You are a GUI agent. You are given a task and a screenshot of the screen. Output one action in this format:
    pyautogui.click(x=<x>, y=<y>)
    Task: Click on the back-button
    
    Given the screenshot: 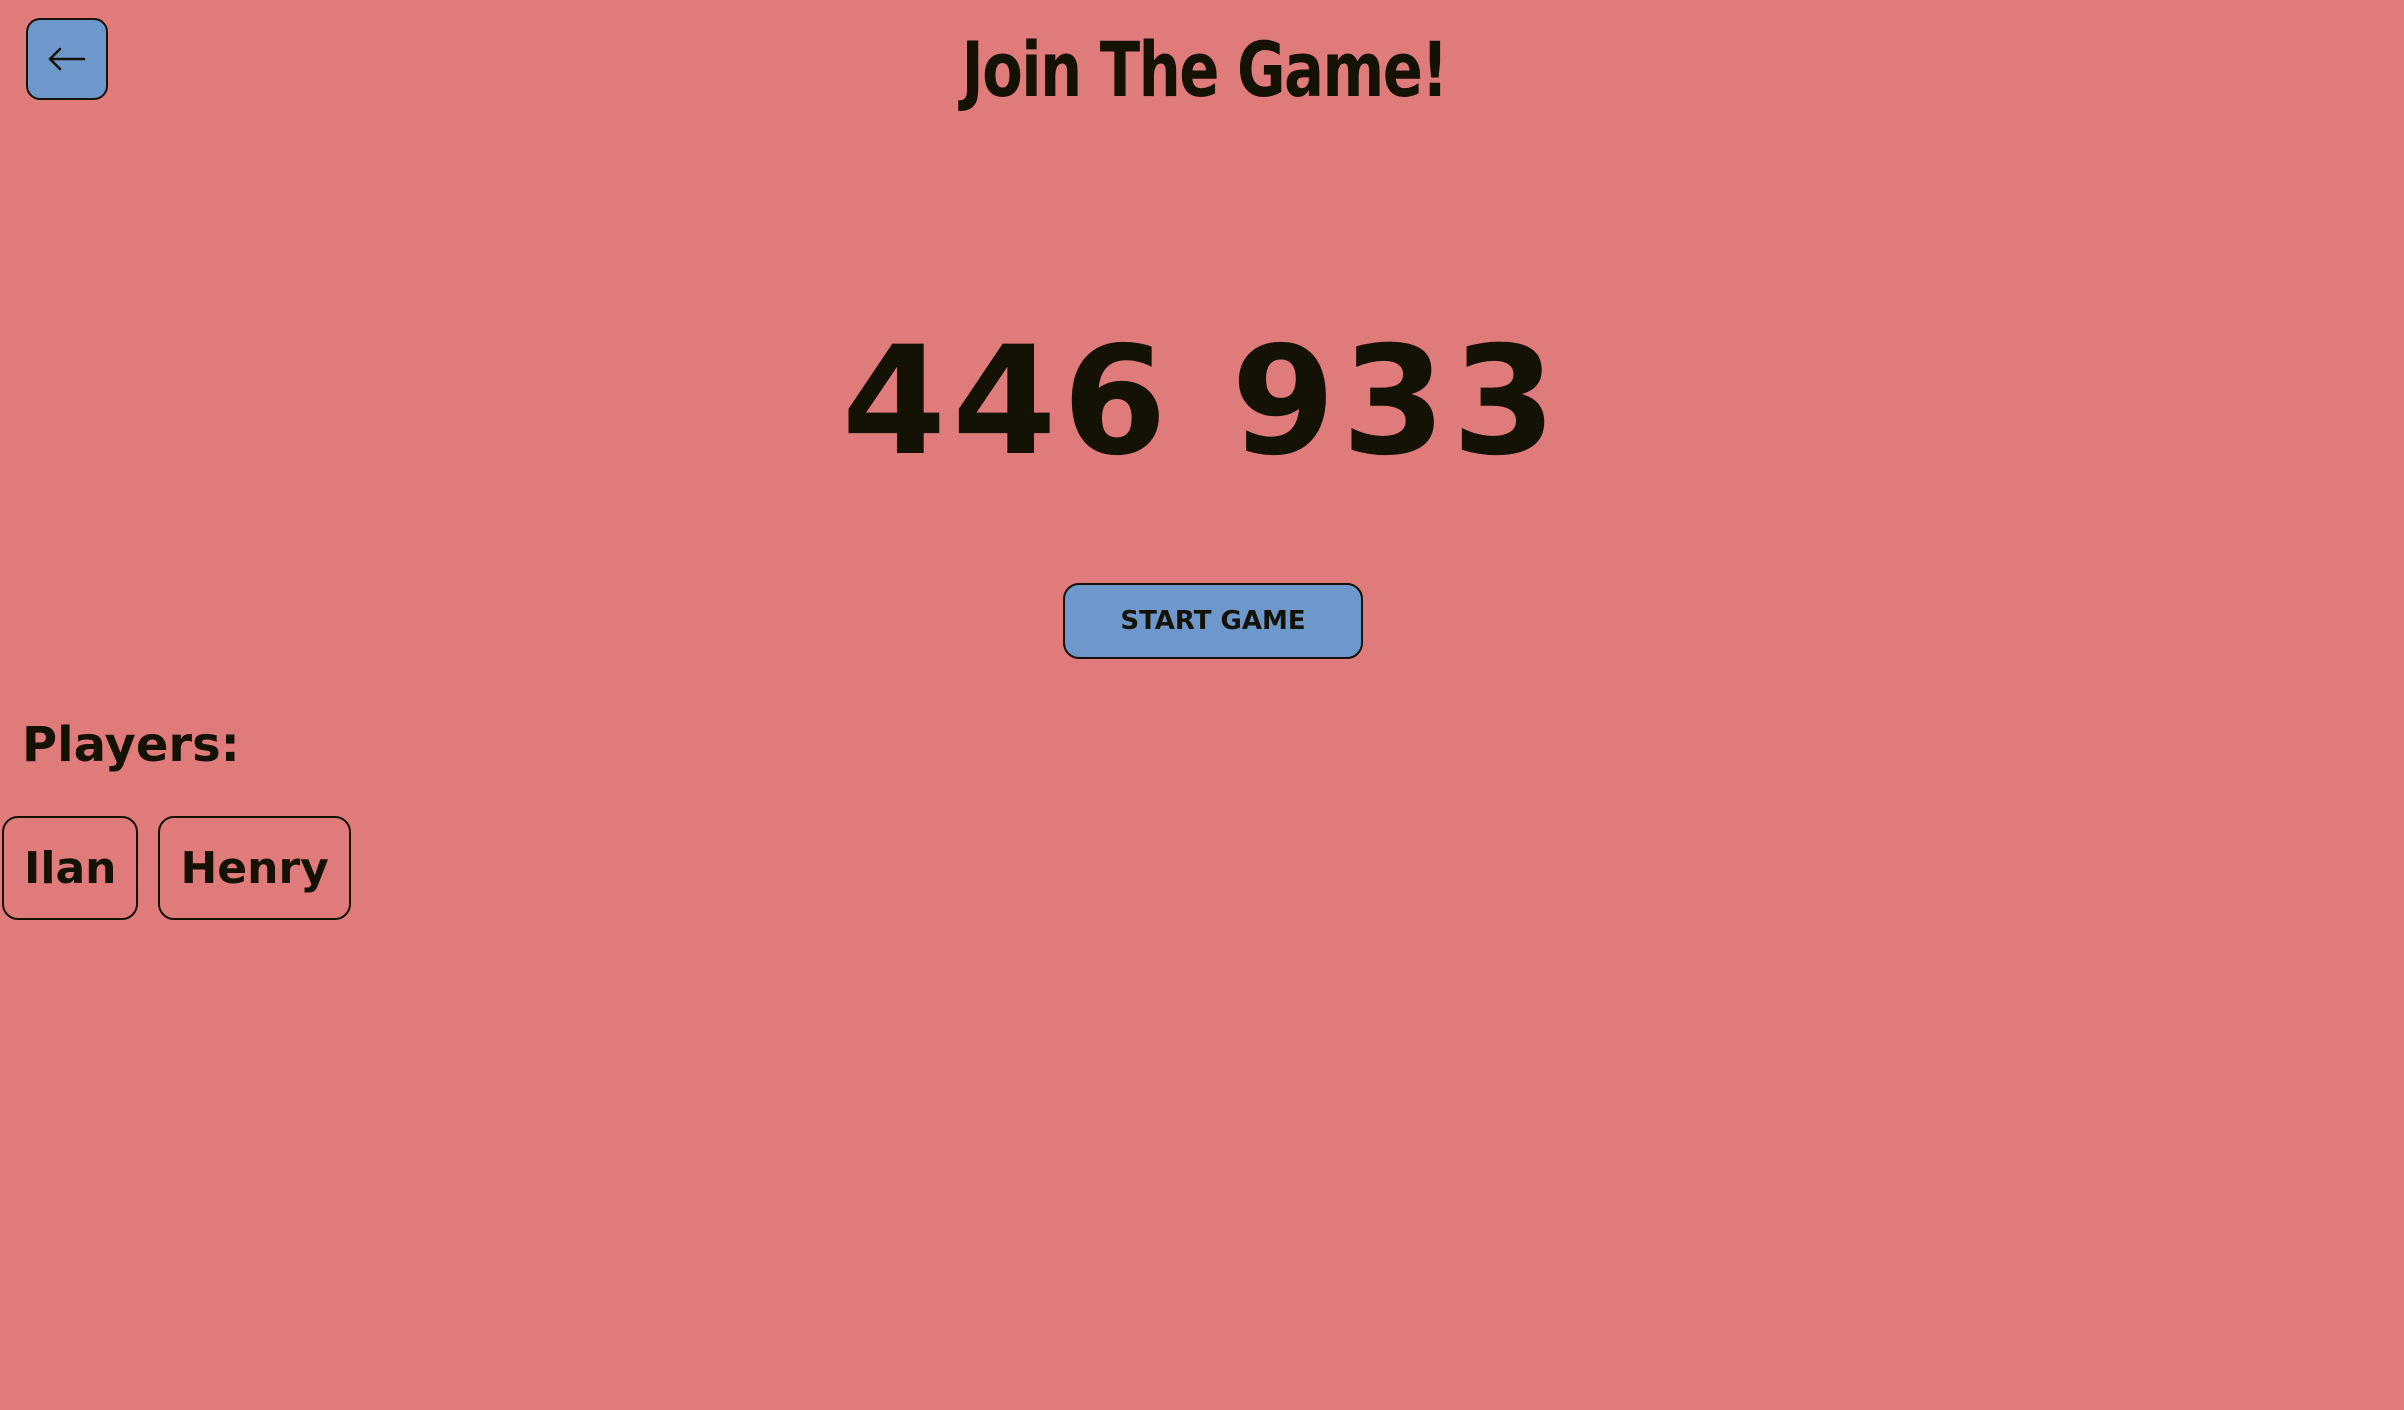 What is the action you would take?
    pyautogui.click(x=67, y=59)
    